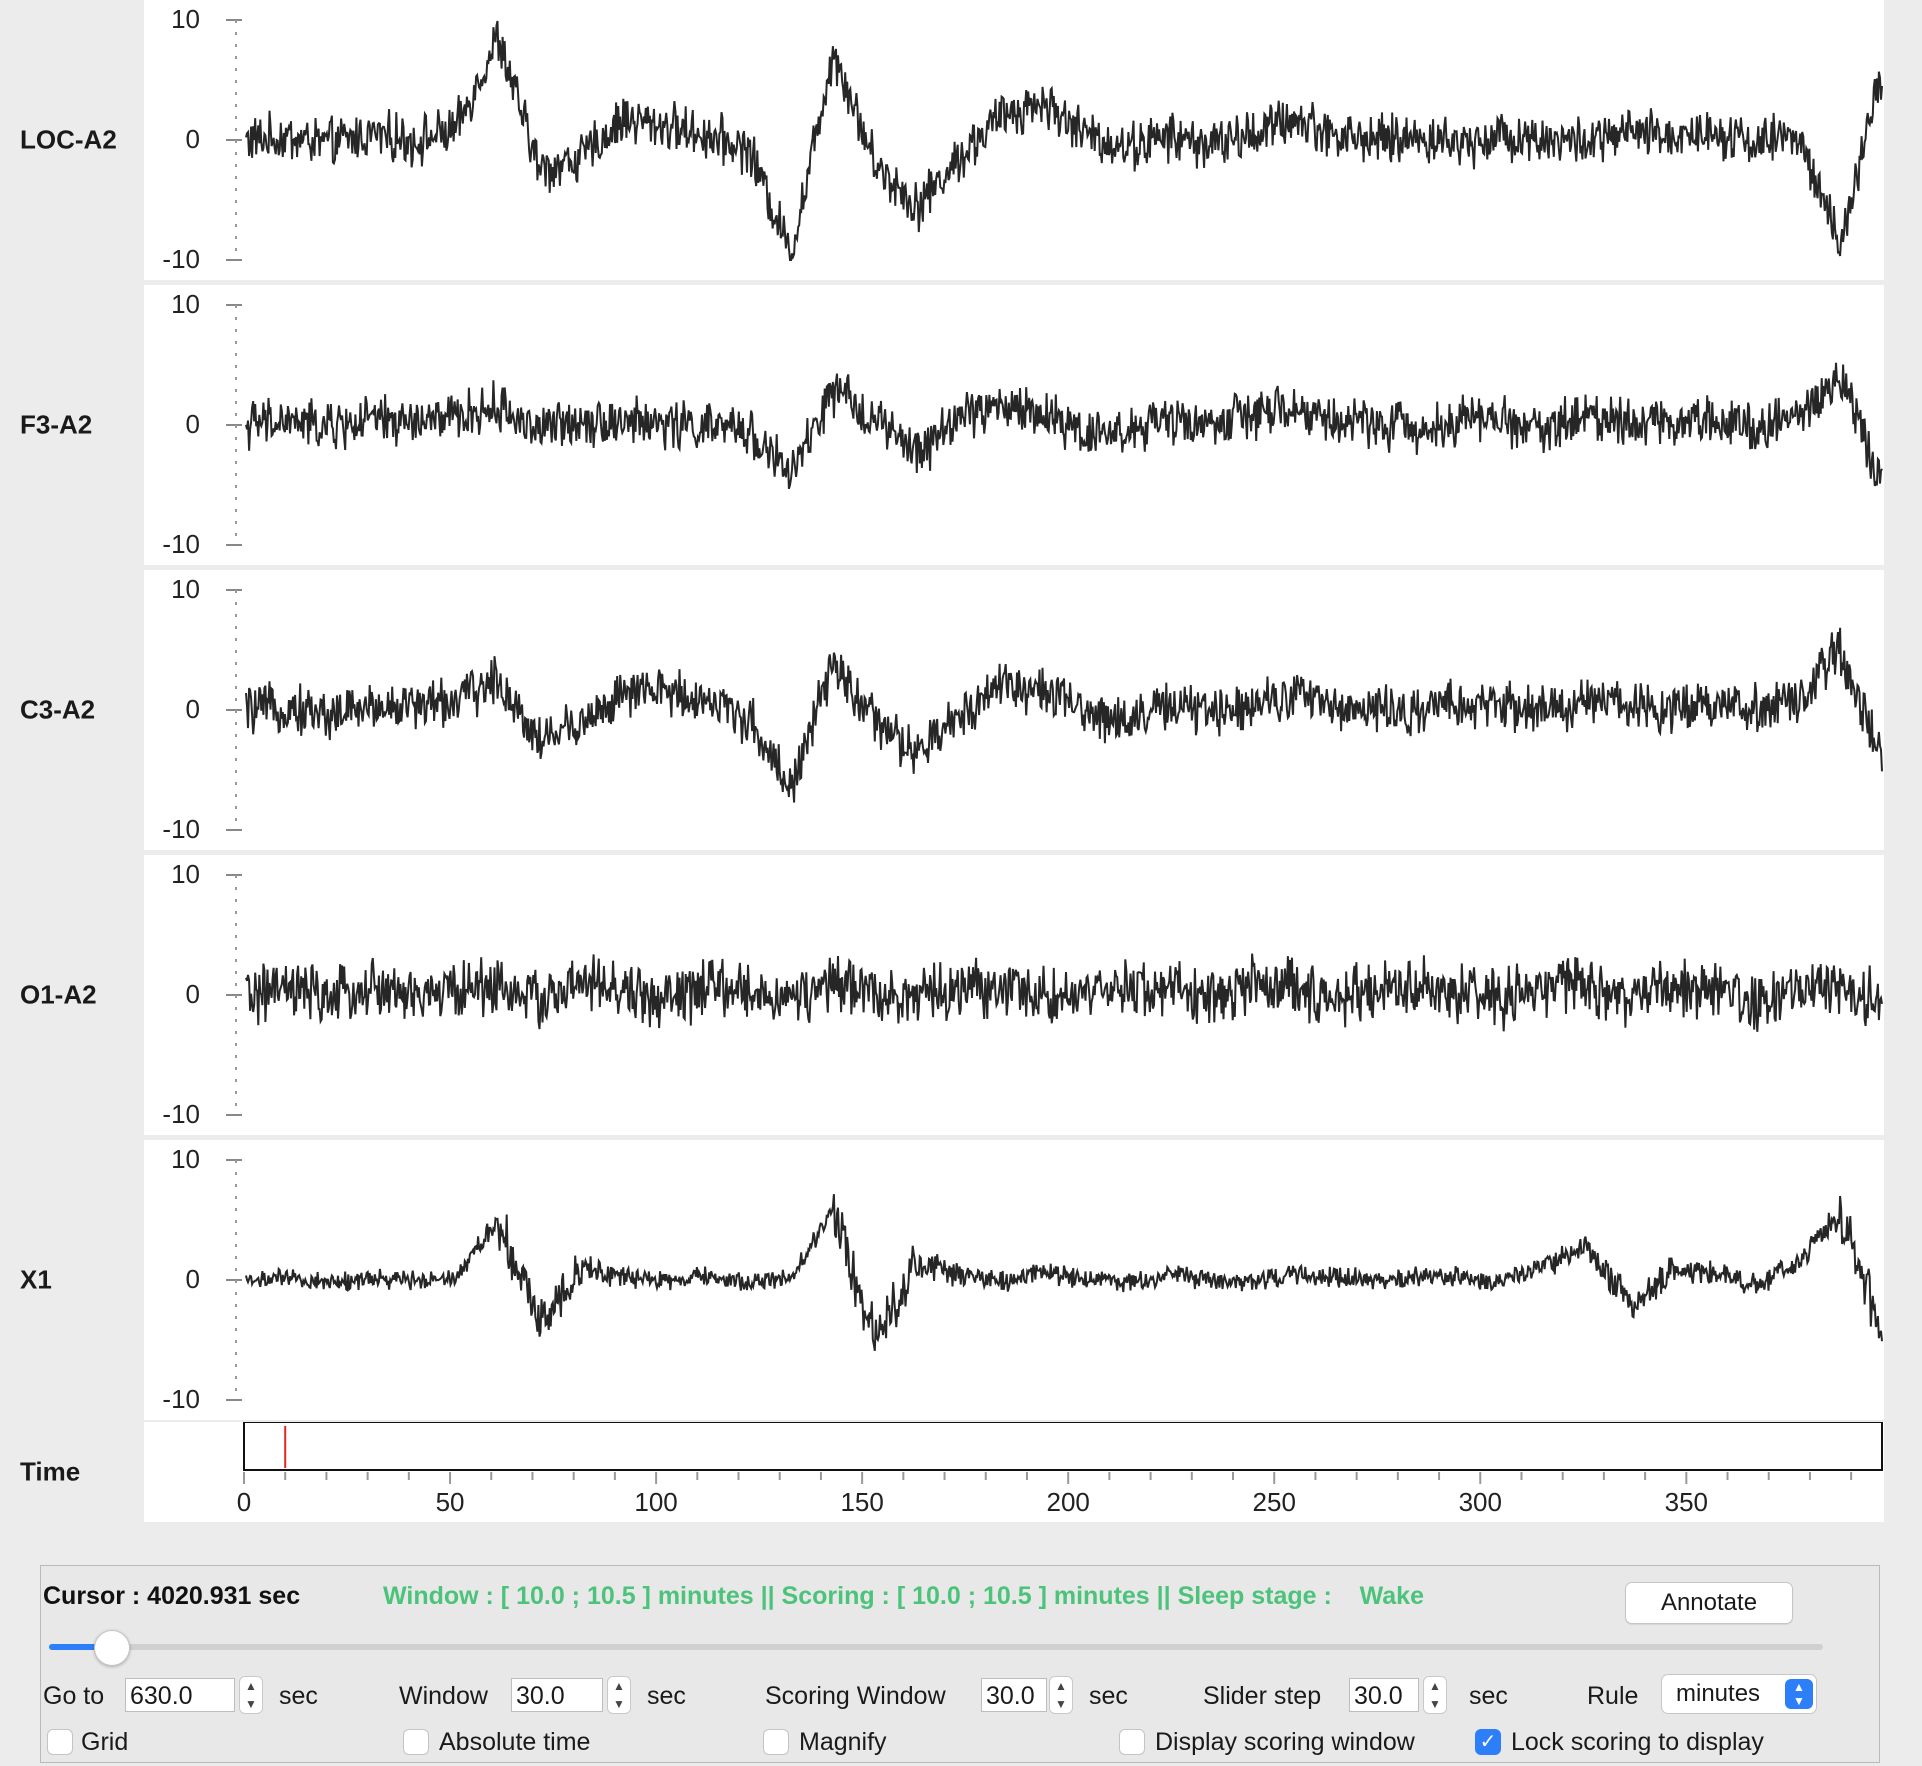 The width and height of the screenshot is (1922, 1766). I want to click on y-axis-c3-a2: 10 0 -10, so click(202, 709).